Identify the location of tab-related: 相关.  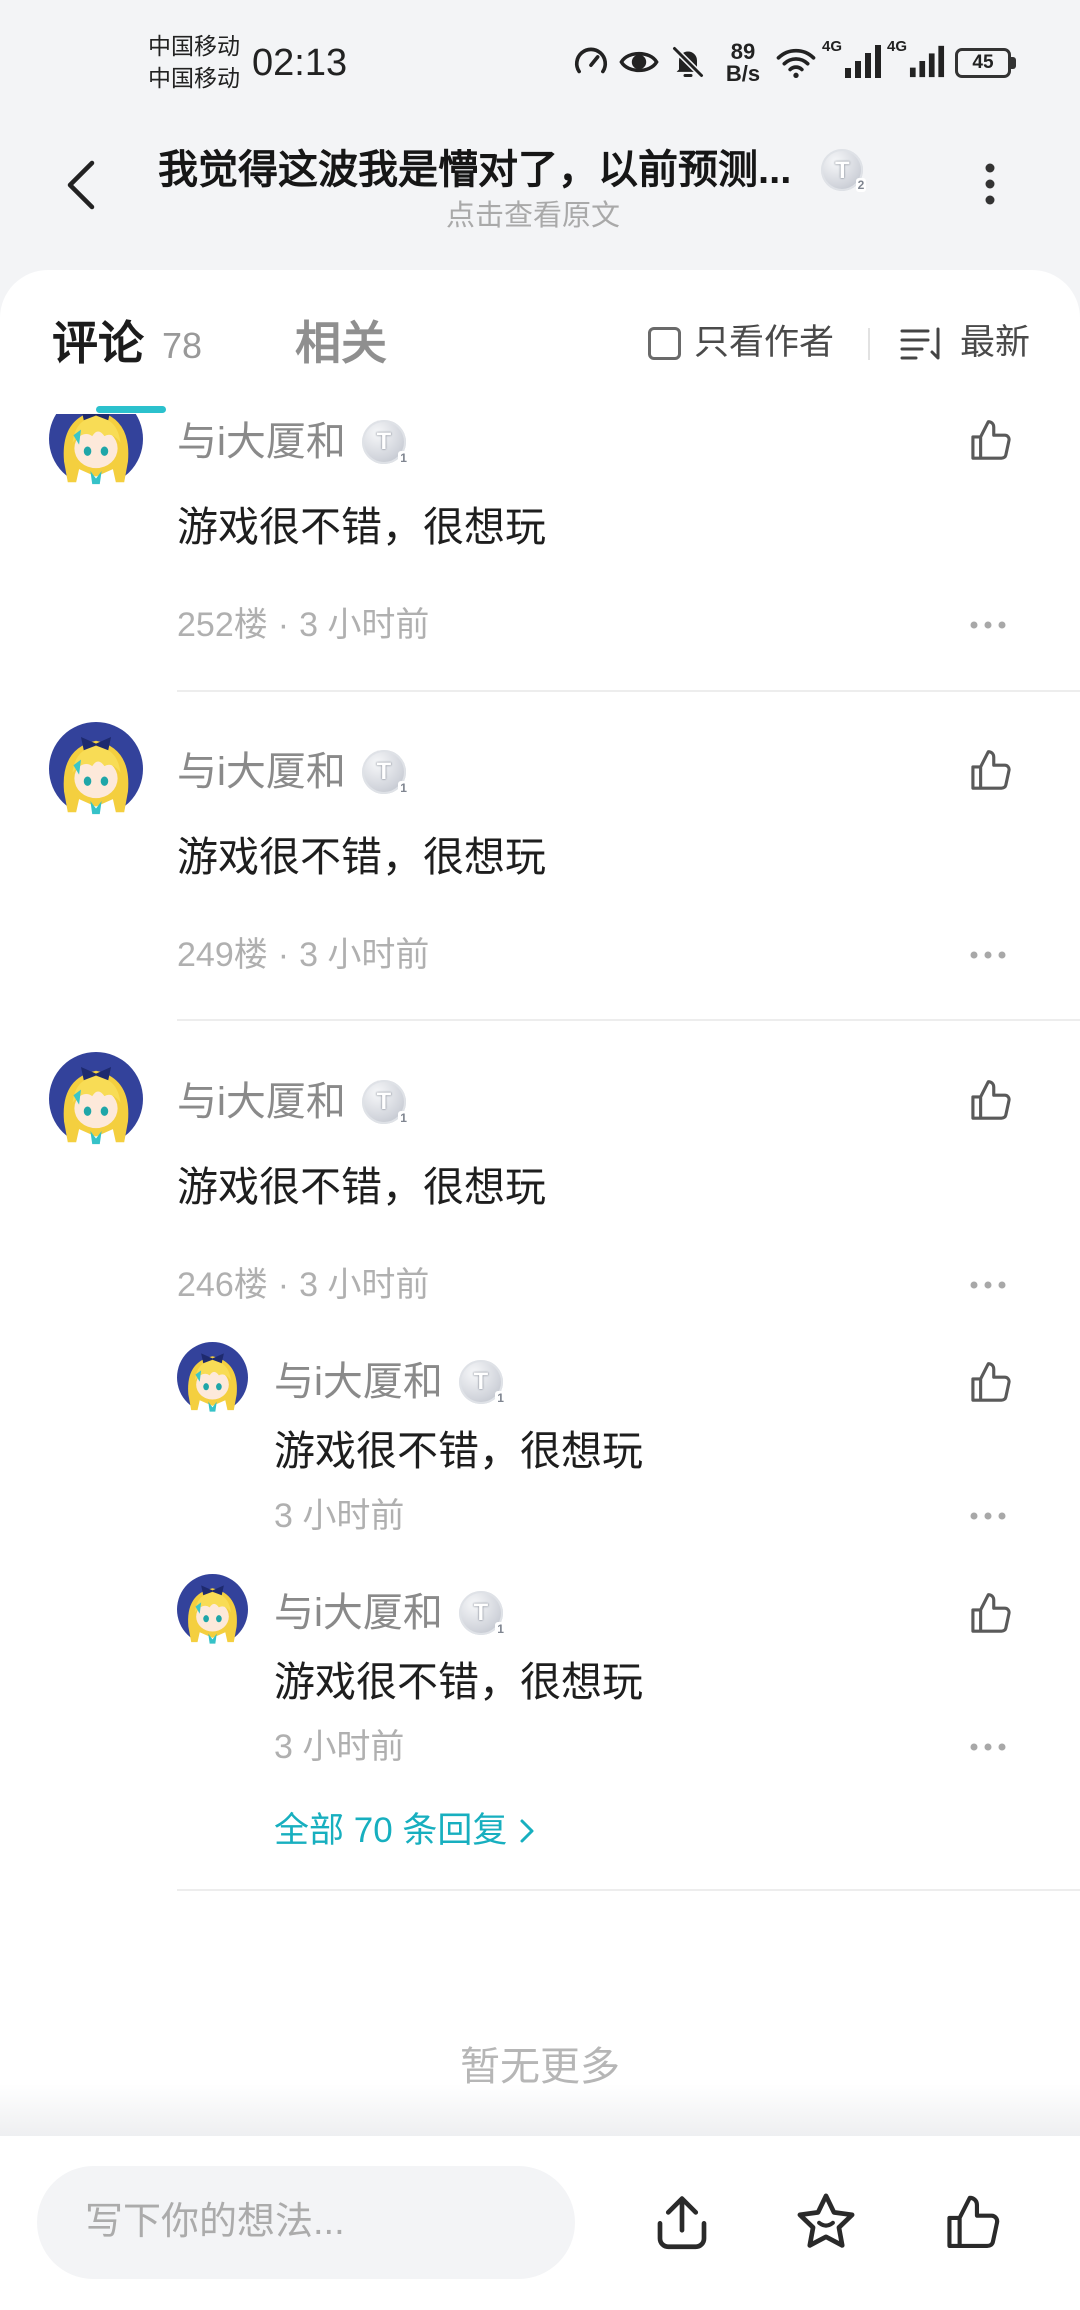
(341, 343).